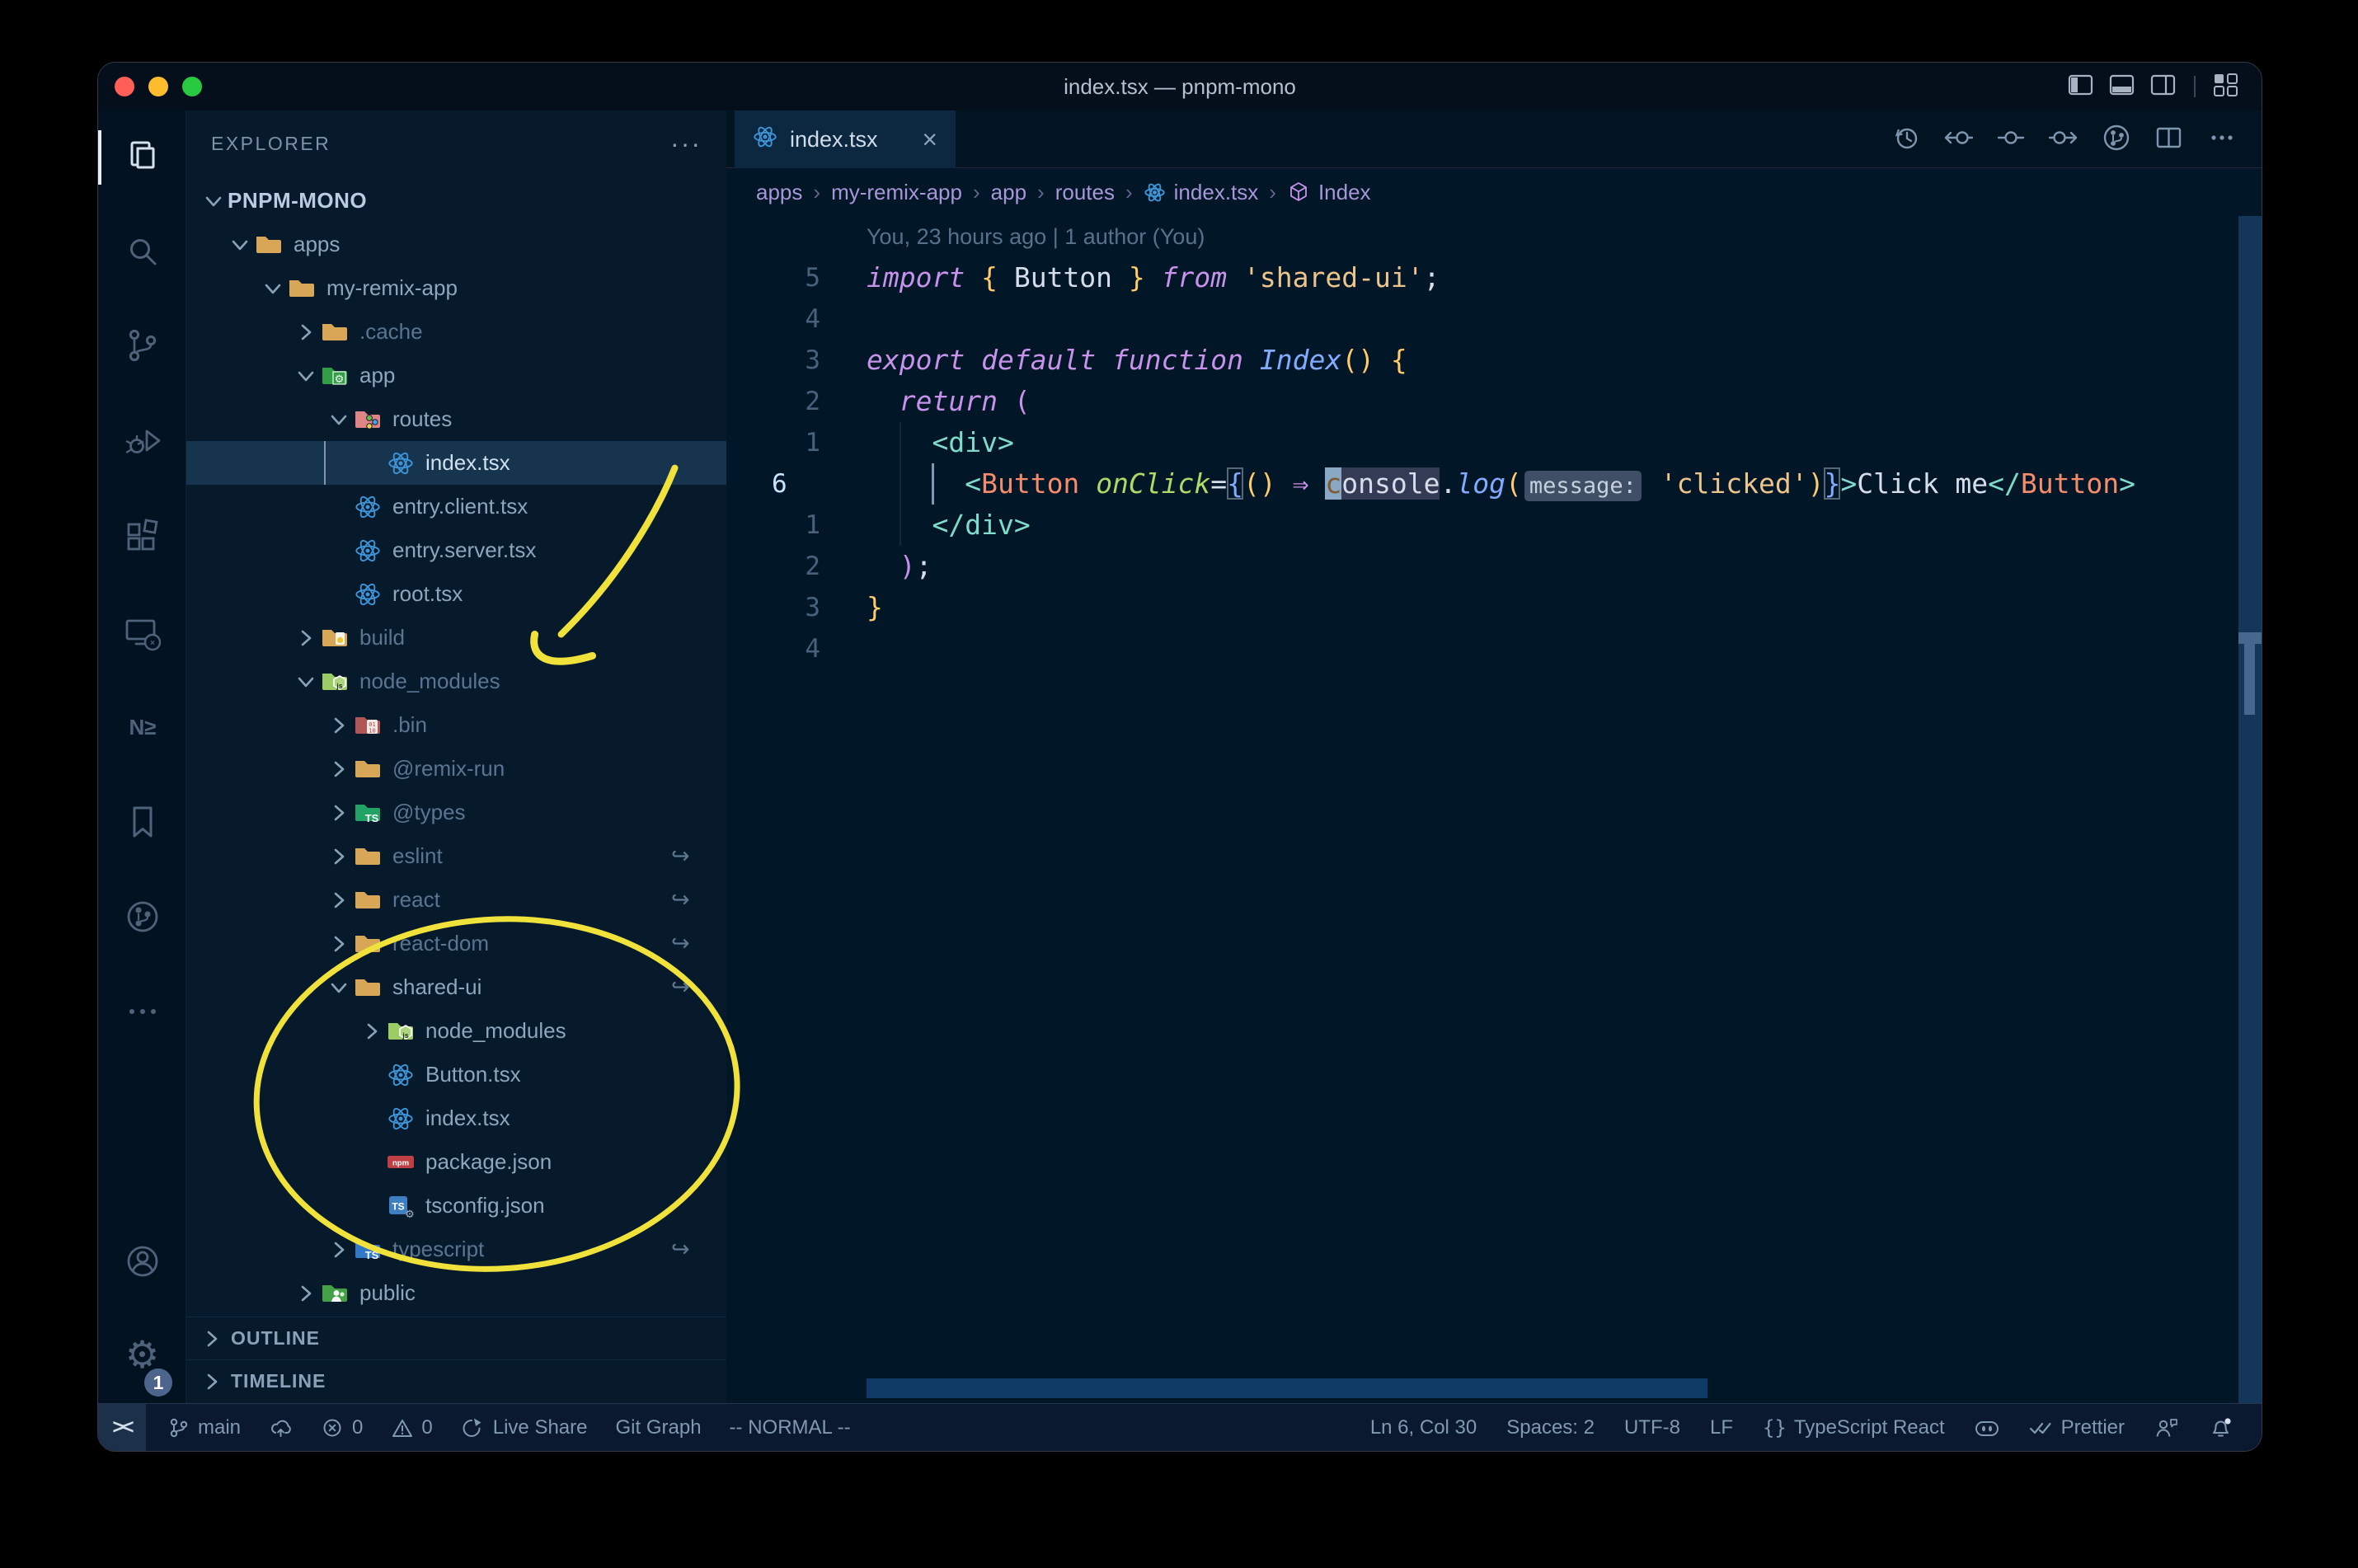 Image resolution: width=2358 pixels, height=1568 pixels. Describe the element at coordinates (456, 769) in the screenshot. I see `tree-item--remix-run: @remix-run` at that location.